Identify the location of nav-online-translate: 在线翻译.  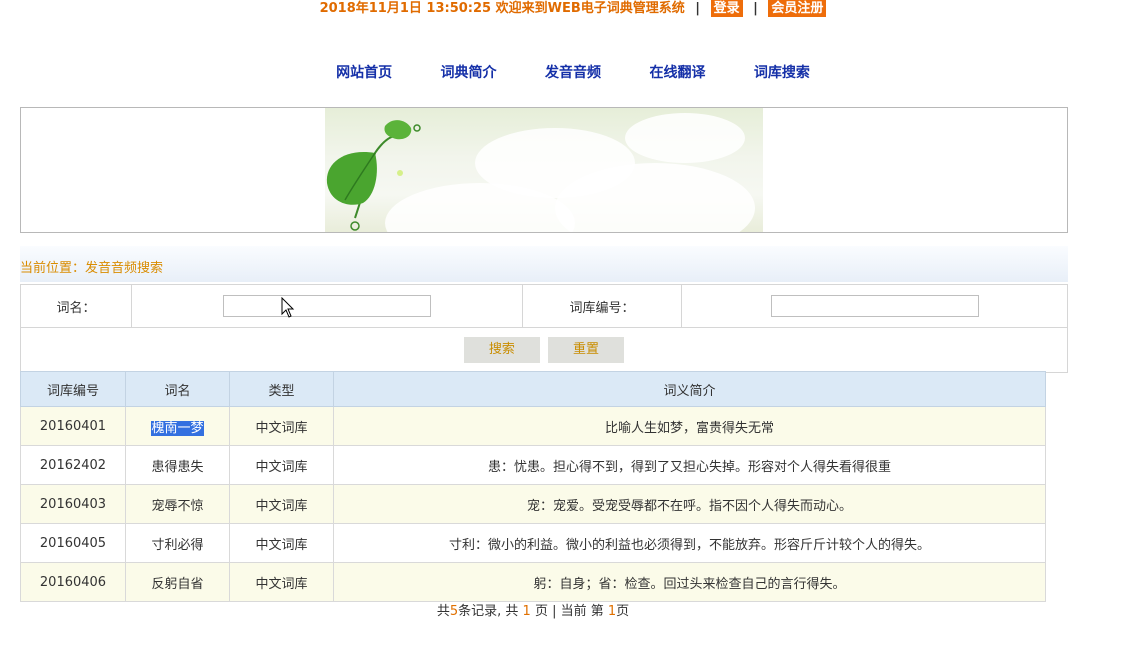
(677, 72).